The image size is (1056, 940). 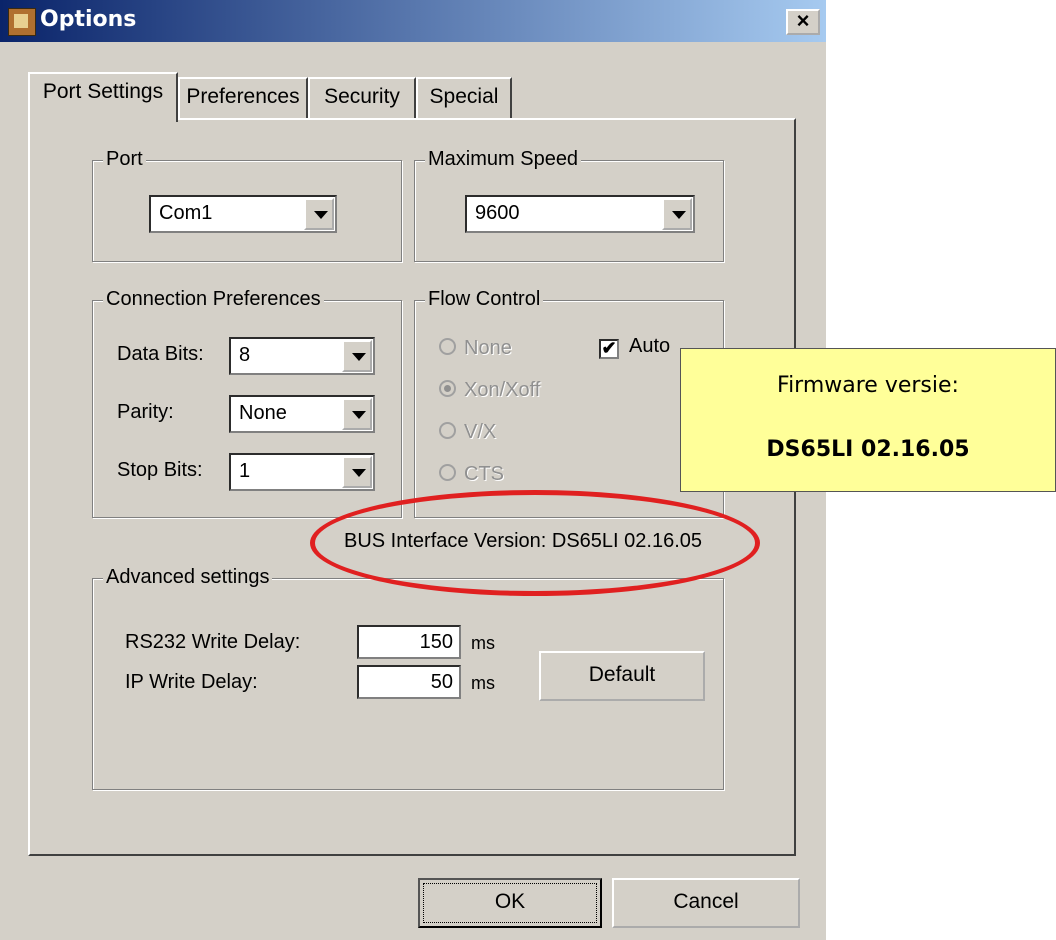 What do you see at coordinates (706, 903) in the screenshot?
I see `cancel-button: Cancel` at bounding box center [706, 903].